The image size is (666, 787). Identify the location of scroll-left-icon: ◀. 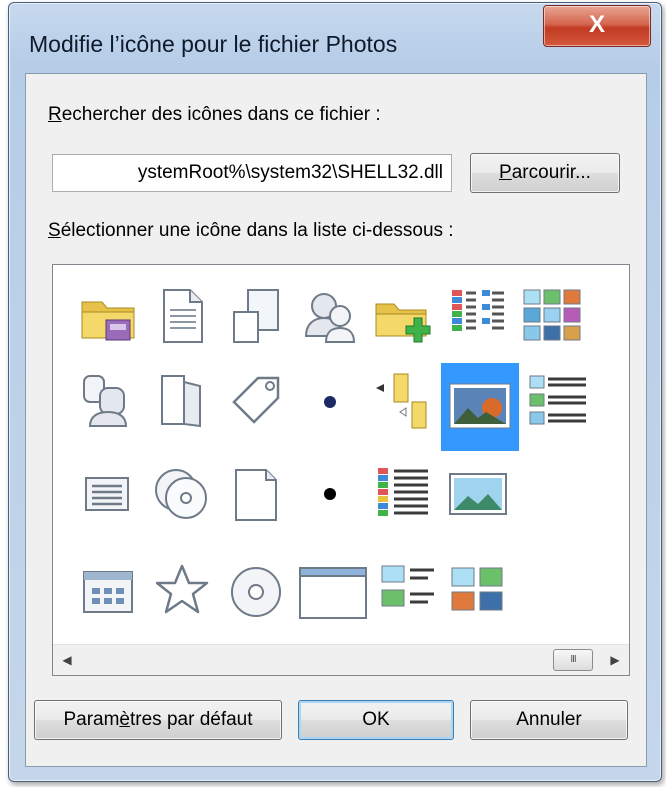
(67, 660).